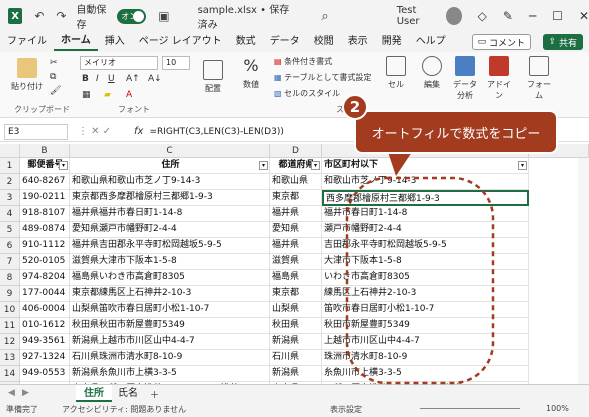  Describe the element at coordinates (36, 131) in the screenshot. I see `name-box: E3` at that location.